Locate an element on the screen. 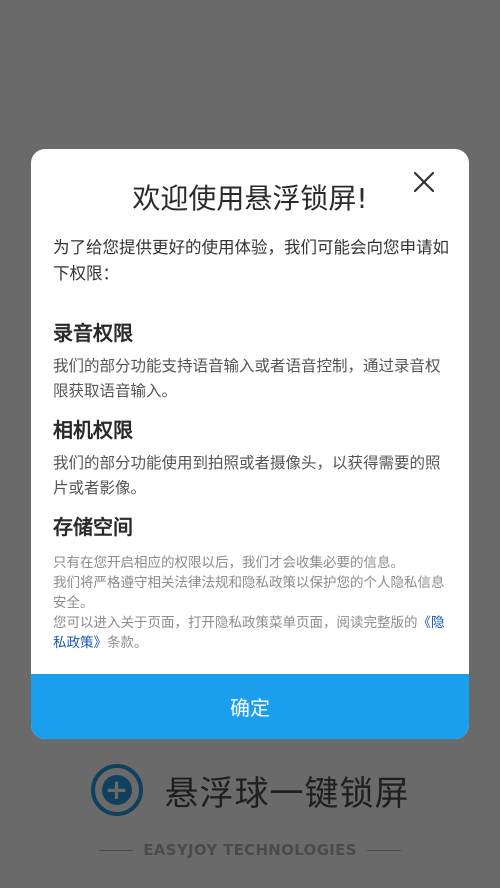  app-brand: + 悬浮球一键锁屏 is located at coordinates (250, 790).